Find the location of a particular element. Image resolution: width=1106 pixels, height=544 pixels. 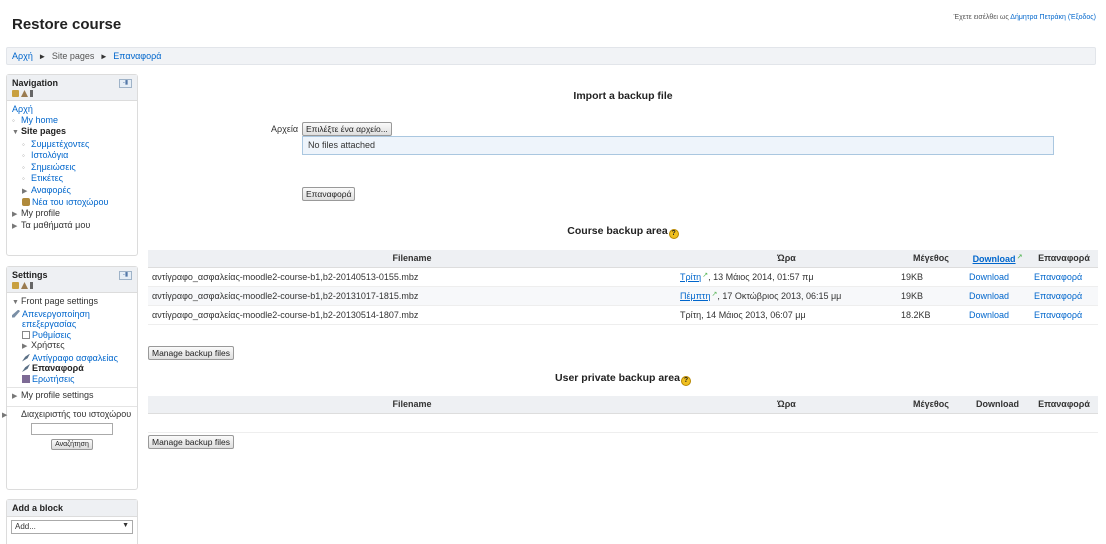

nav-item-site-pages: ▼ Site pages is located at coordinates (72, 132).